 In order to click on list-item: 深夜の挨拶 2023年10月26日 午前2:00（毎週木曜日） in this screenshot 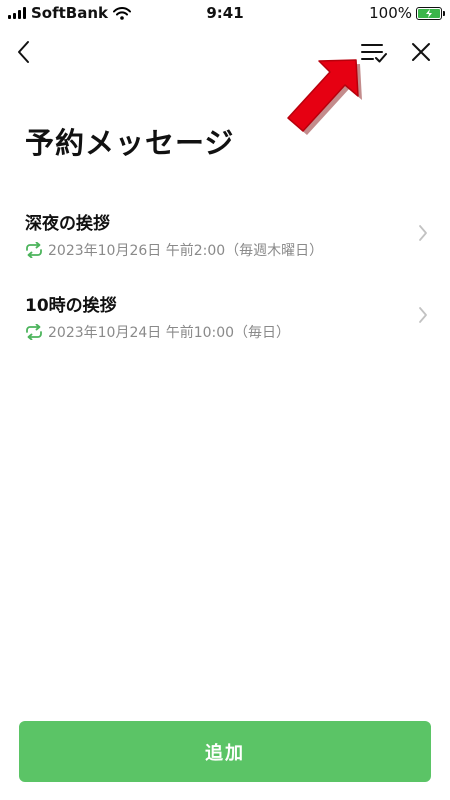, I will do `click(225, 237)`.